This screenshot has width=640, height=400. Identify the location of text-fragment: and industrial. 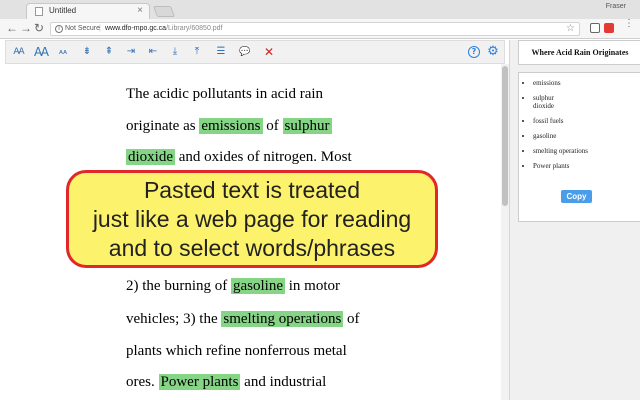
(283, 382).